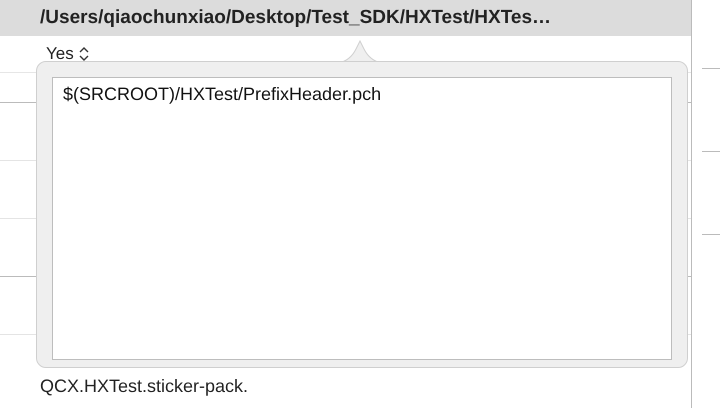  Describe the element at coordinates (84, 54) in the screenshot. I see `stepper-icon` at that location.